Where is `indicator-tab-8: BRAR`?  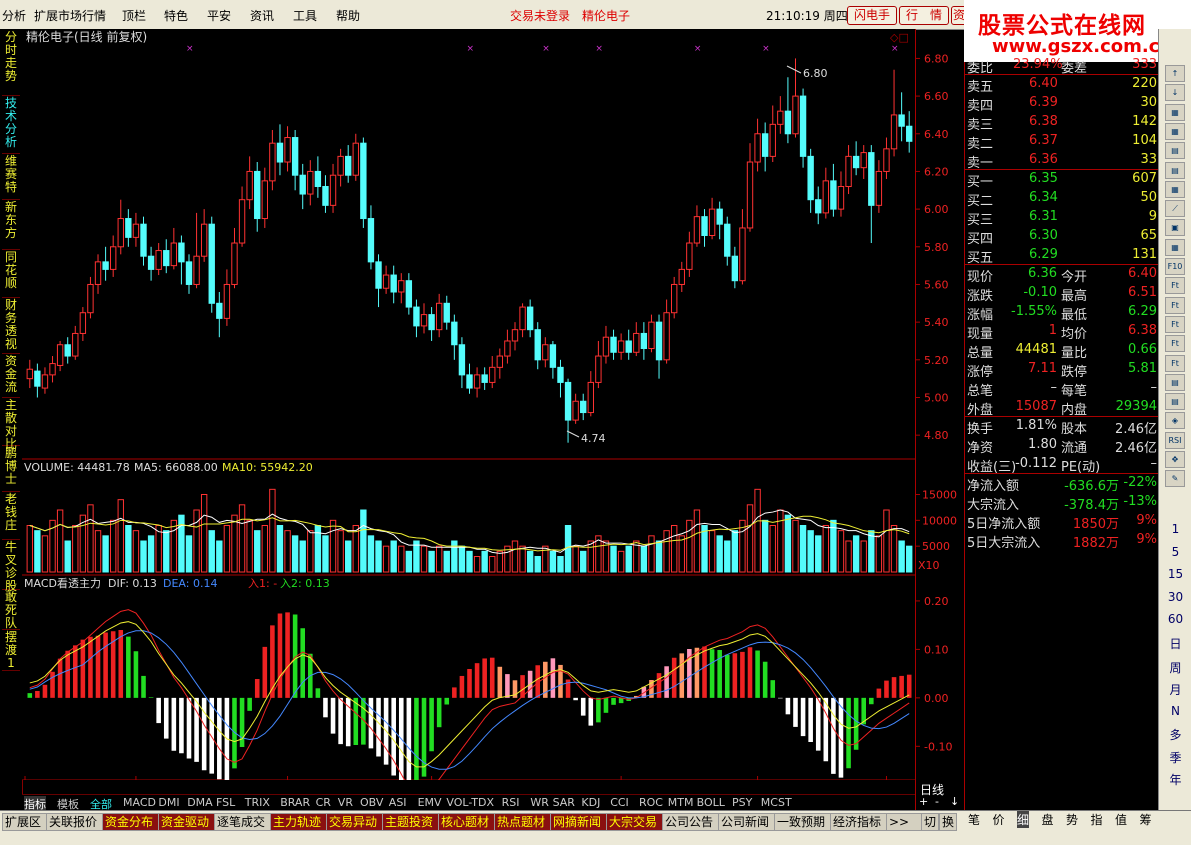 indicator-tab-8: BRAR is located at coordinates (295, 802).